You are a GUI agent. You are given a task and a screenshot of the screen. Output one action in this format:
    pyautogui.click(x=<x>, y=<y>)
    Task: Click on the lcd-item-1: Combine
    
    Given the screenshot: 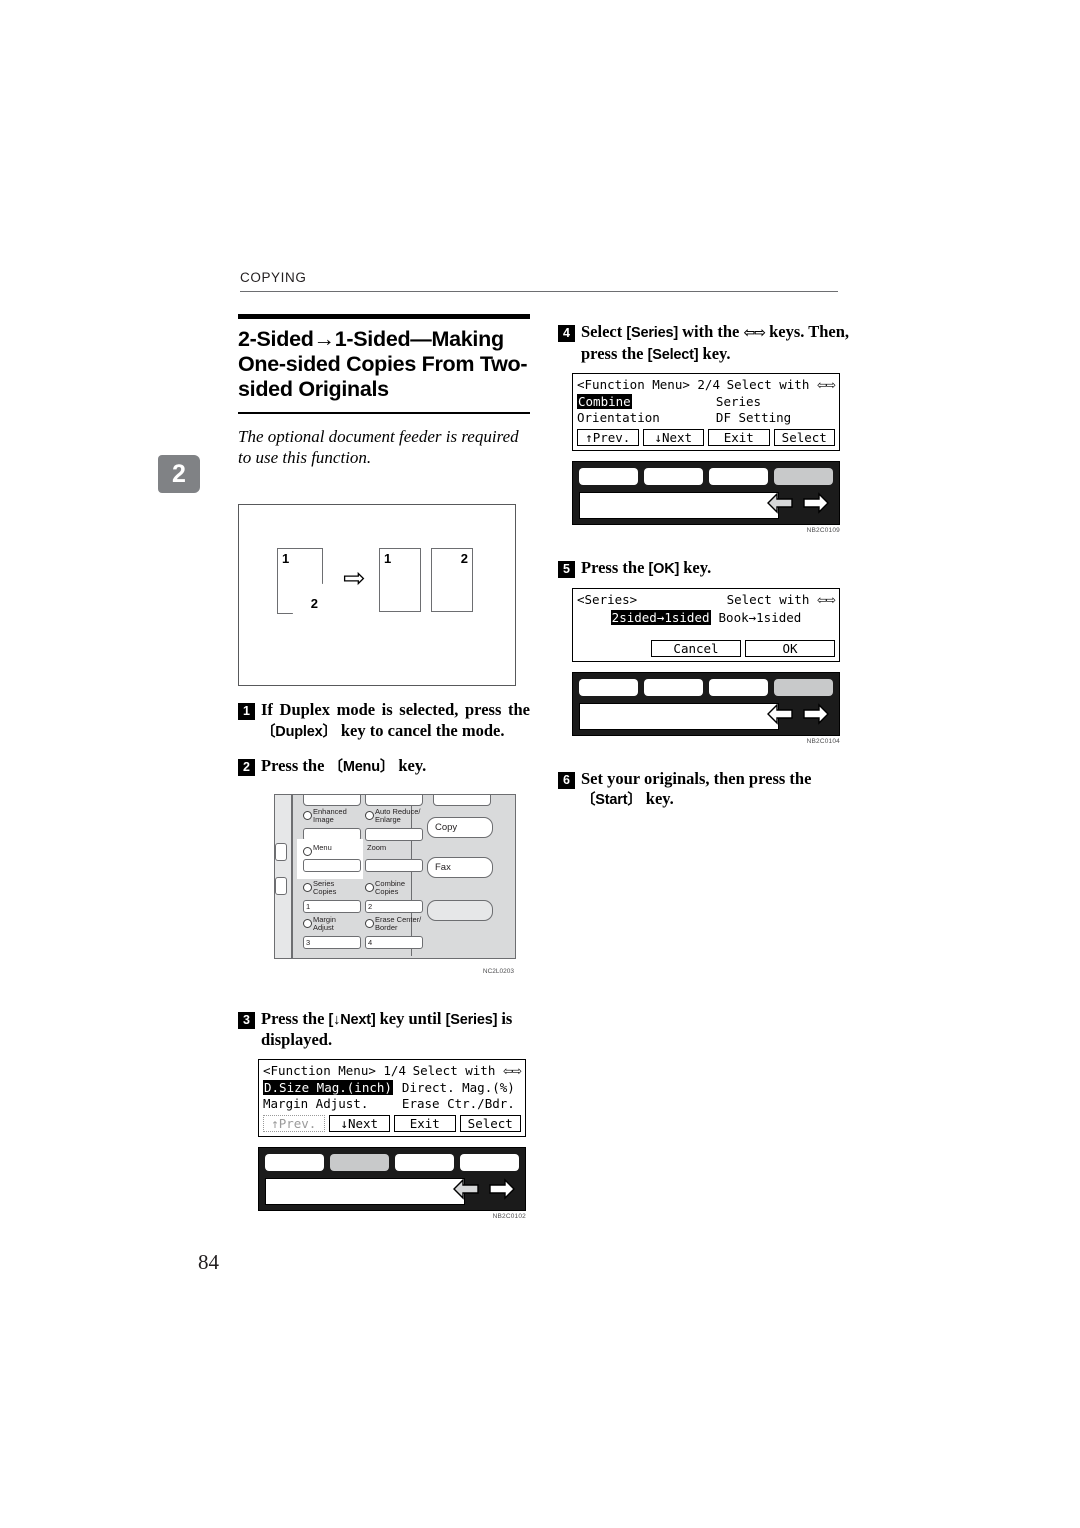 What is the action you would take?
    pyautogui.click(x=646, y=401)
    